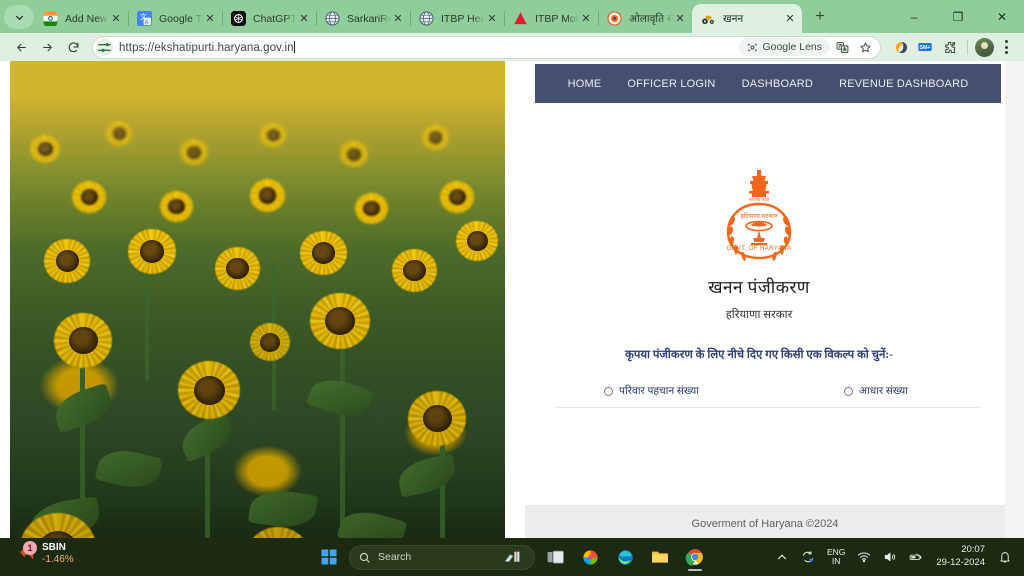 This screenshot has width=1024, height=576. I want to click on url-text: https://ekshatipurti.haryana.gov.in, so click(207, 47).